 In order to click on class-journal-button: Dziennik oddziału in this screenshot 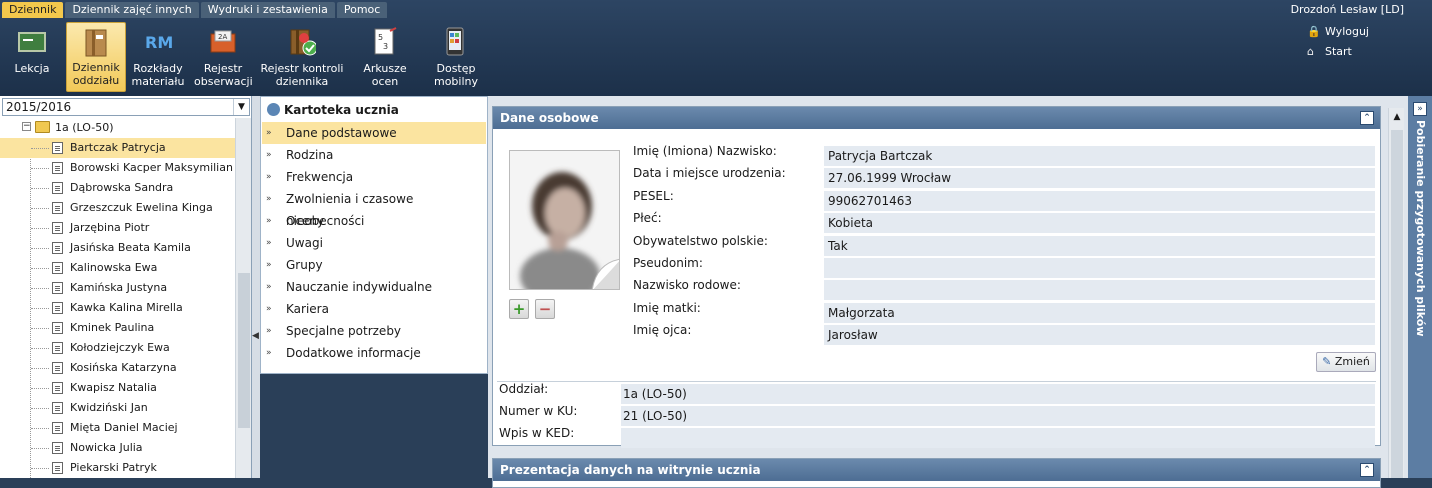, I will do `click(96, 57)`.